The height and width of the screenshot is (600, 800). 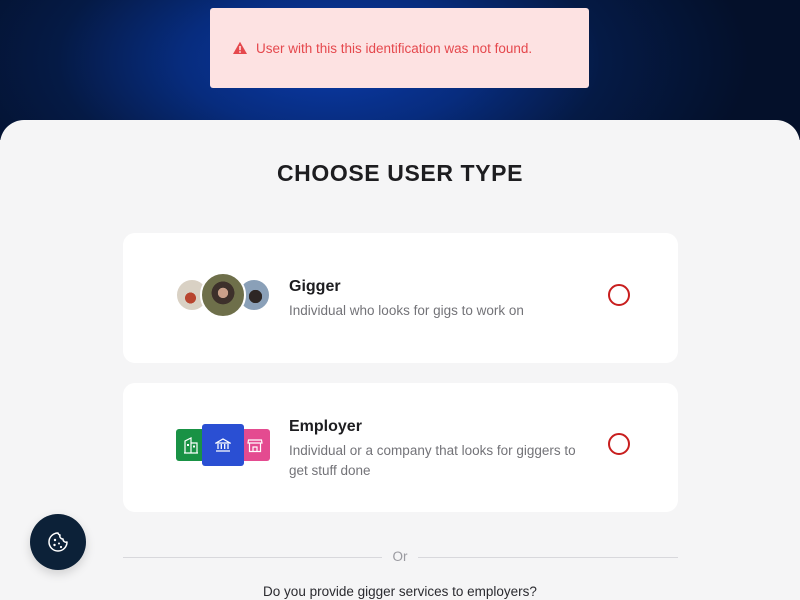 I want to click on divider-label: Or, so click(x=400, y=556).